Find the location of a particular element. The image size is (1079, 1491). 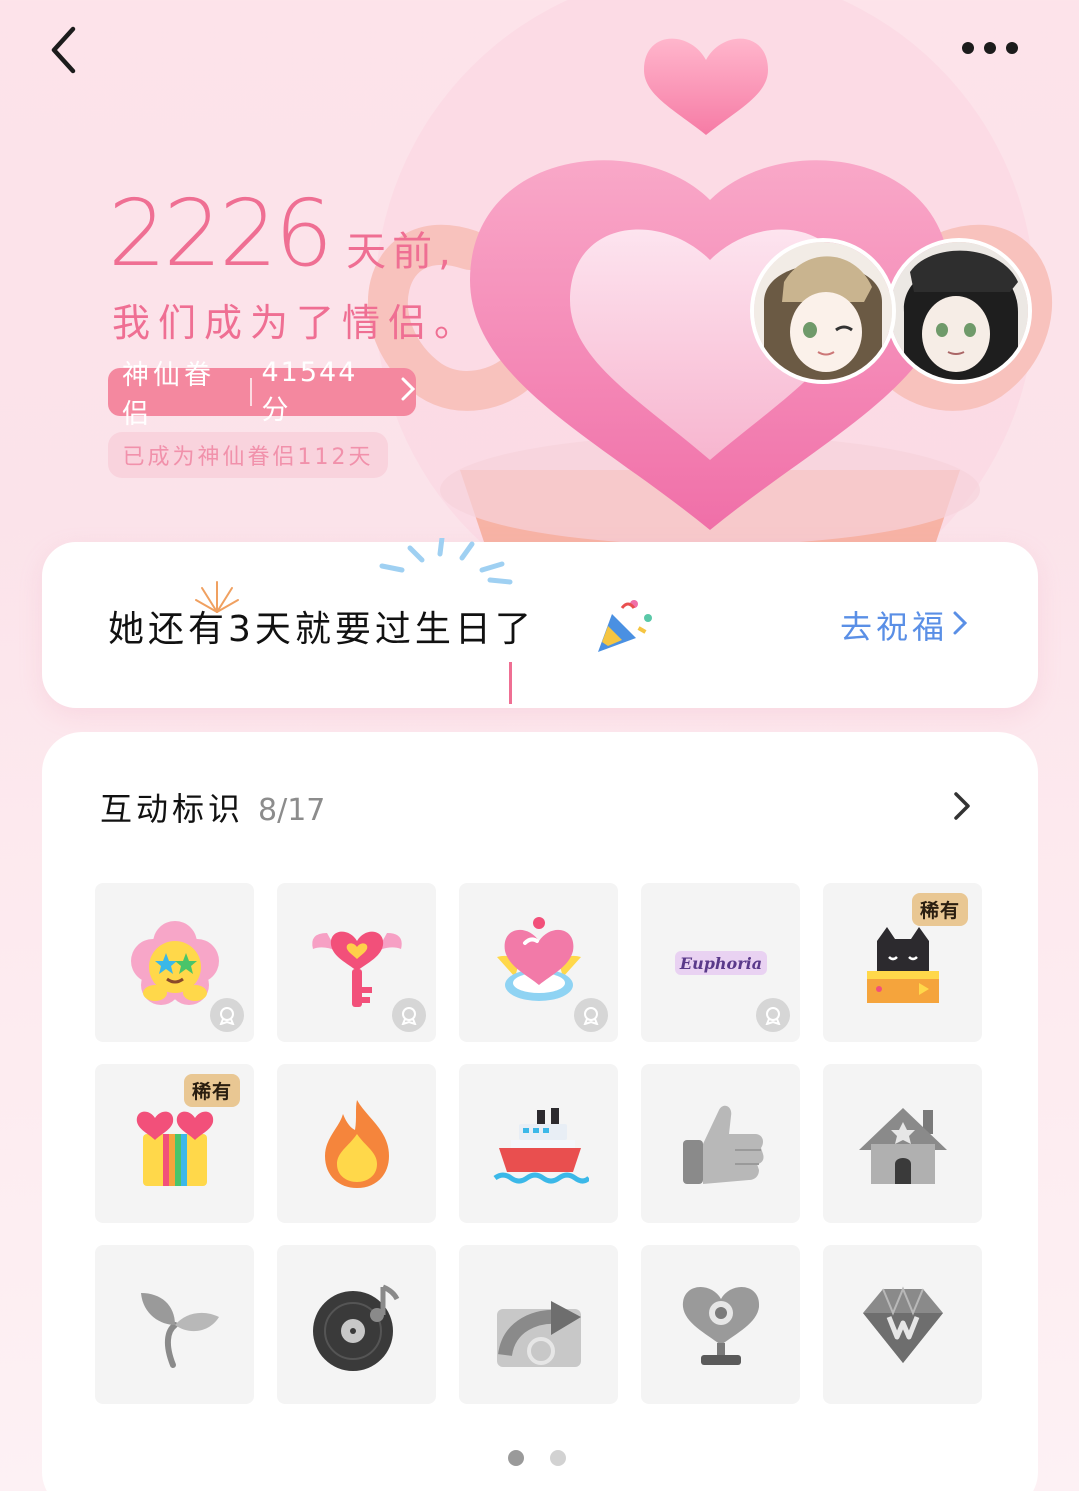

badge-heart-key is located at coordinates (356, 962).